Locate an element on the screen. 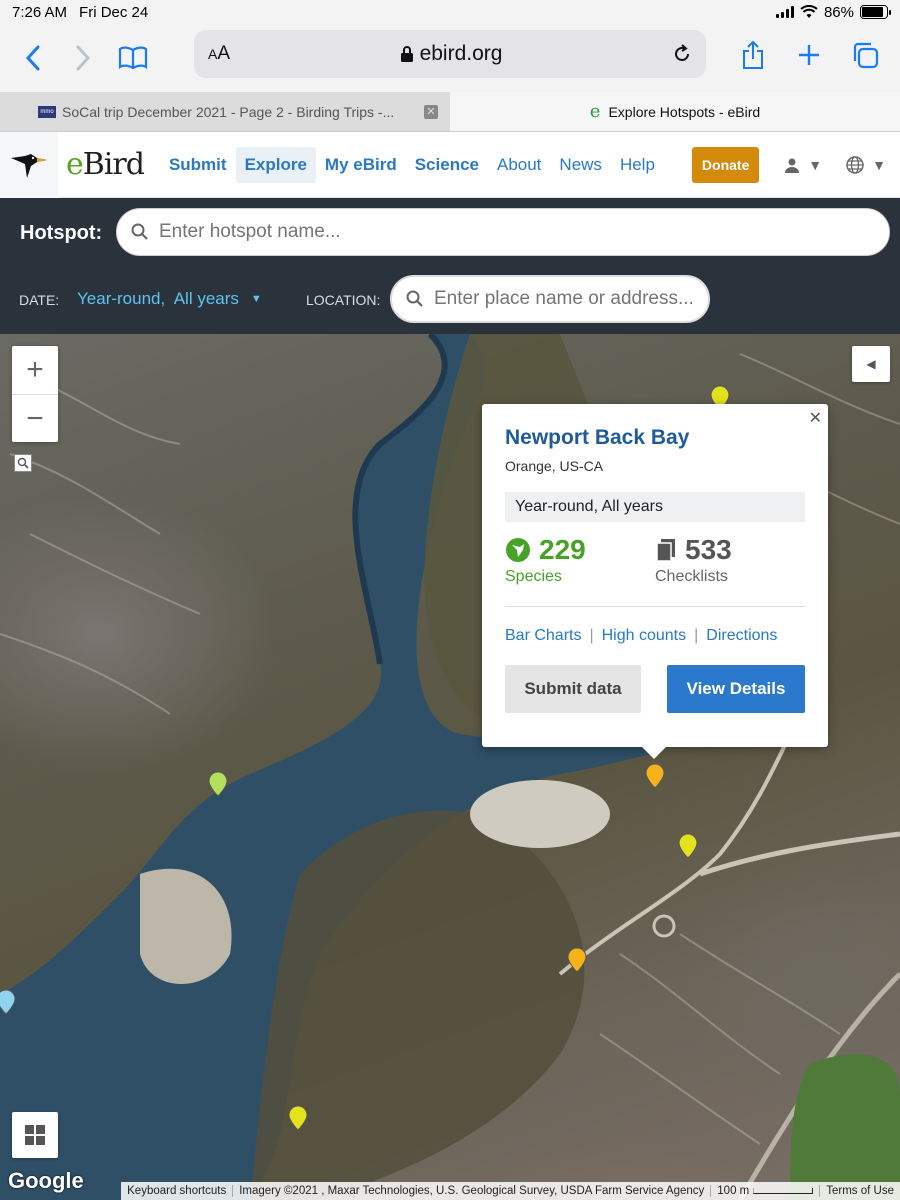  battery-icon is located at coordinates (875, 12).